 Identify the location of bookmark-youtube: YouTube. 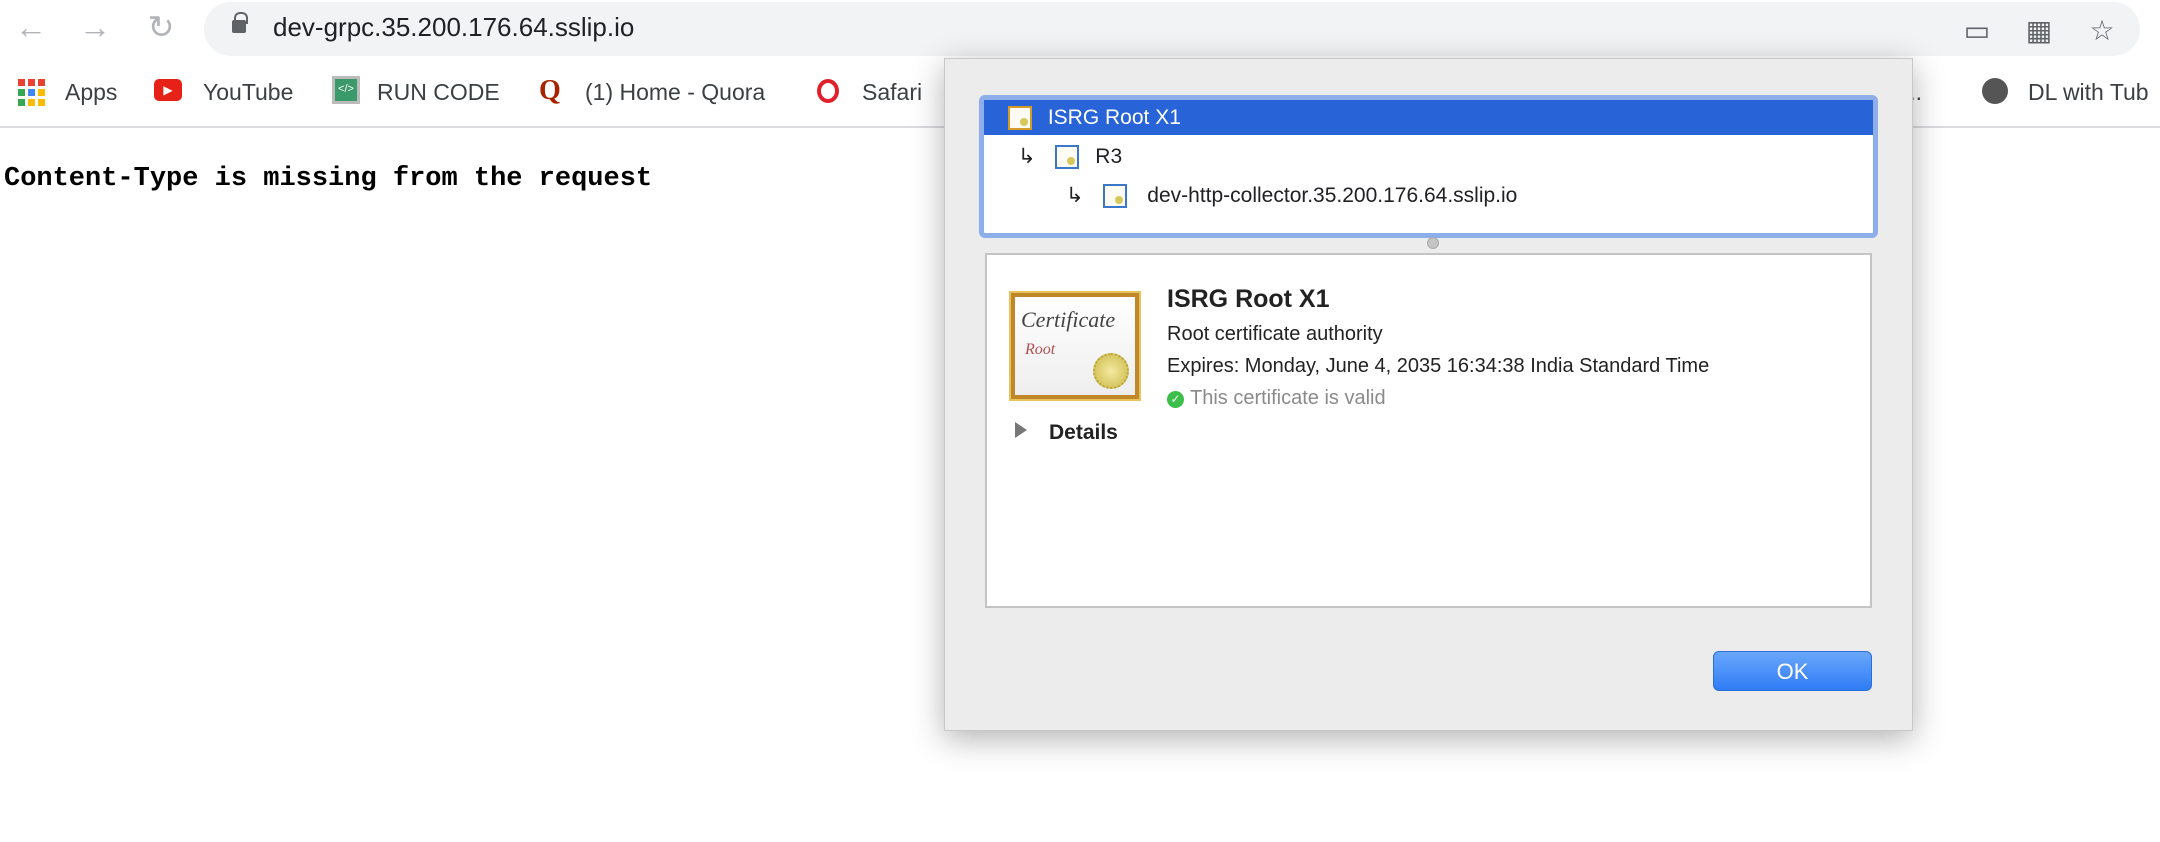
(248, 92).